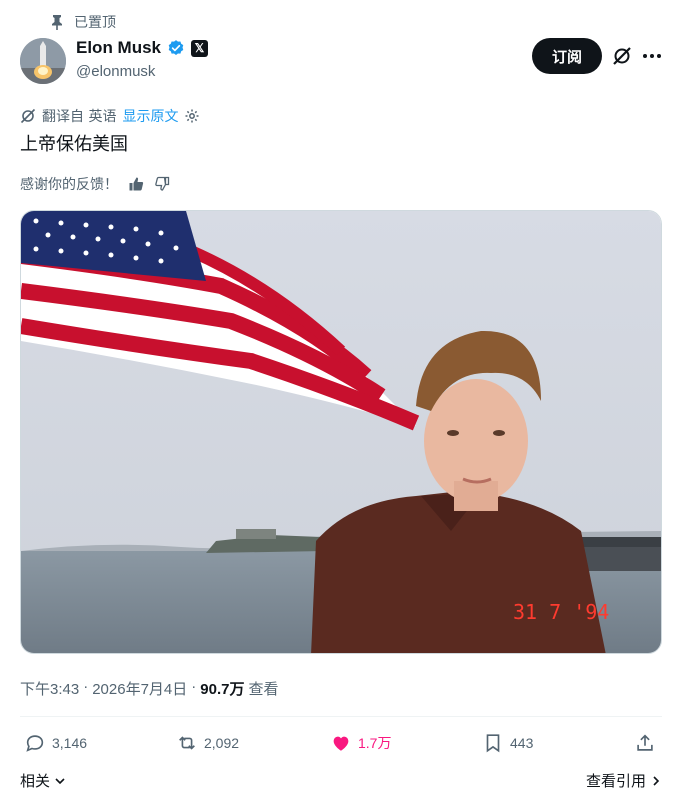 This screenshot has height=800, width=682. I want to click on like-button: 1.7万, so click(360, 743).